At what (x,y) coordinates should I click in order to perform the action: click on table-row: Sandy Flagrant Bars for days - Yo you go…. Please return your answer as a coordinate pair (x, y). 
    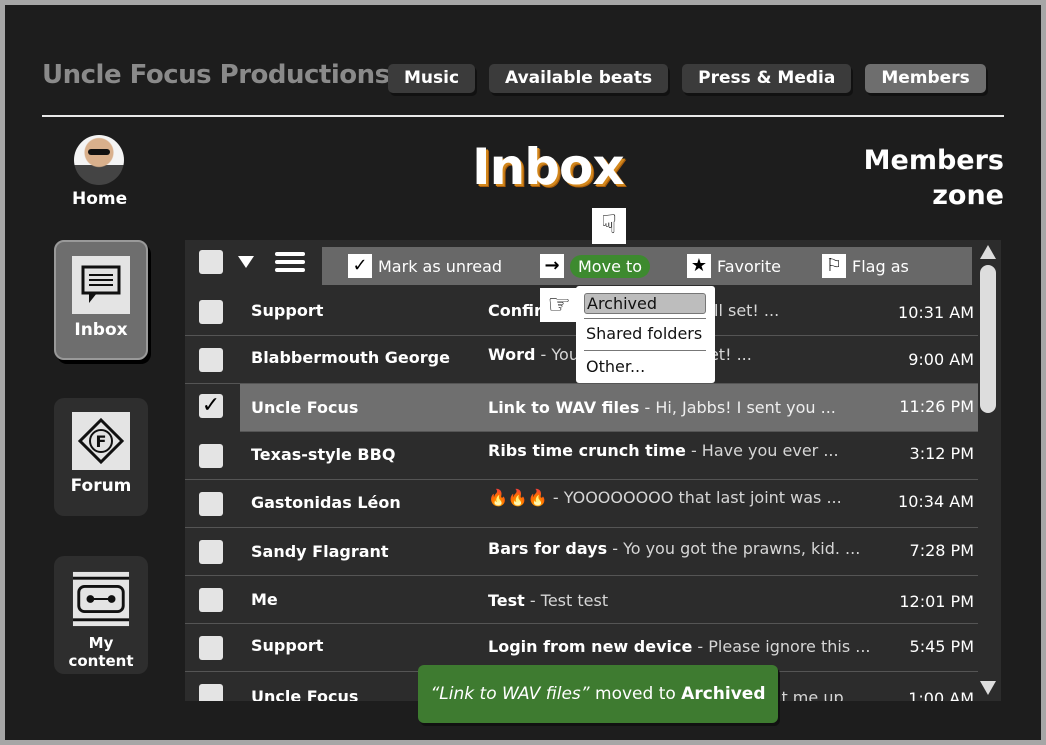
    Looking at the image, I should click on (581, 552).